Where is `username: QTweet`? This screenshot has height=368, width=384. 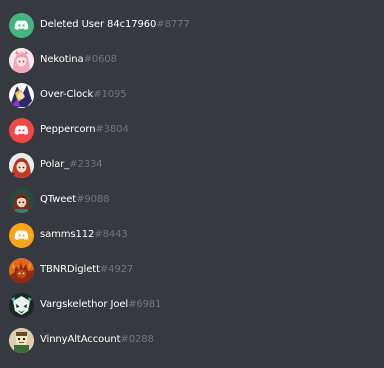 username: QTweet is located at coordinates (58, 199).